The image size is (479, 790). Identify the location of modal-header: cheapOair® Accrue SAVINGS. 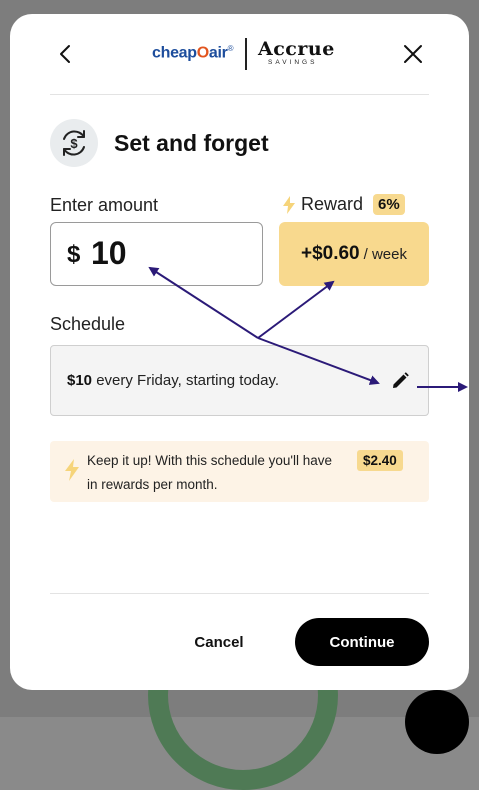
(239, 54).